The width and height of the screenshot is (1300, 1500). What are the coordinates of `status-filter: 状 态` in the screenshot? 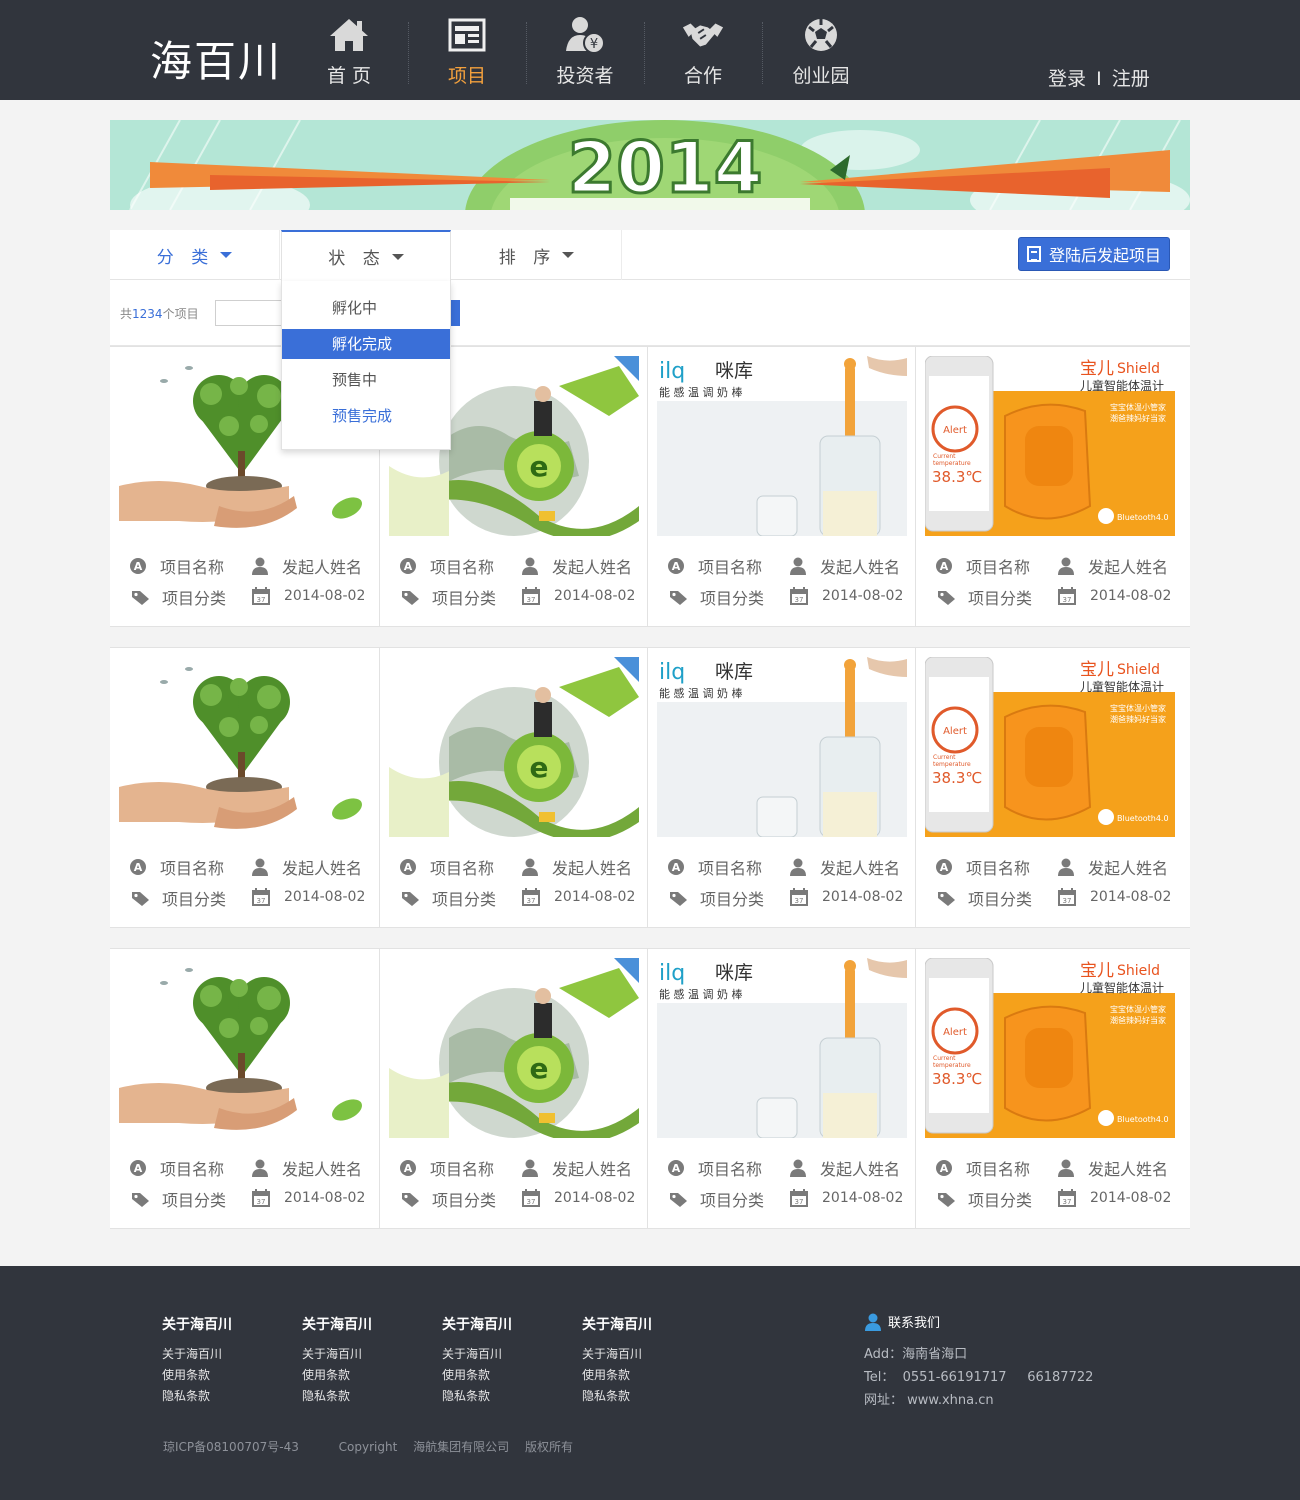 It's located at (366, 255).